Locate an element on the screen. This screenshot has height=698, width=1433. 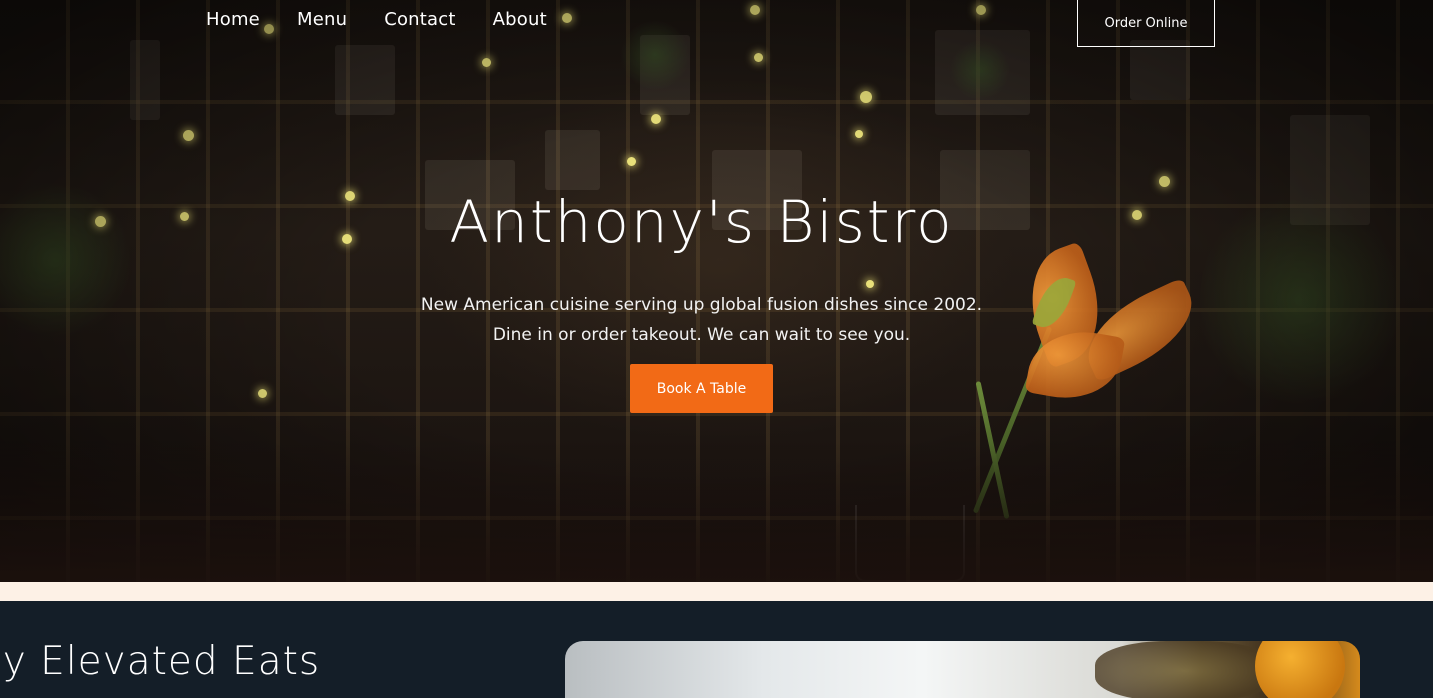
order-online-button: Order Online is located at coordinates (1146, 23).